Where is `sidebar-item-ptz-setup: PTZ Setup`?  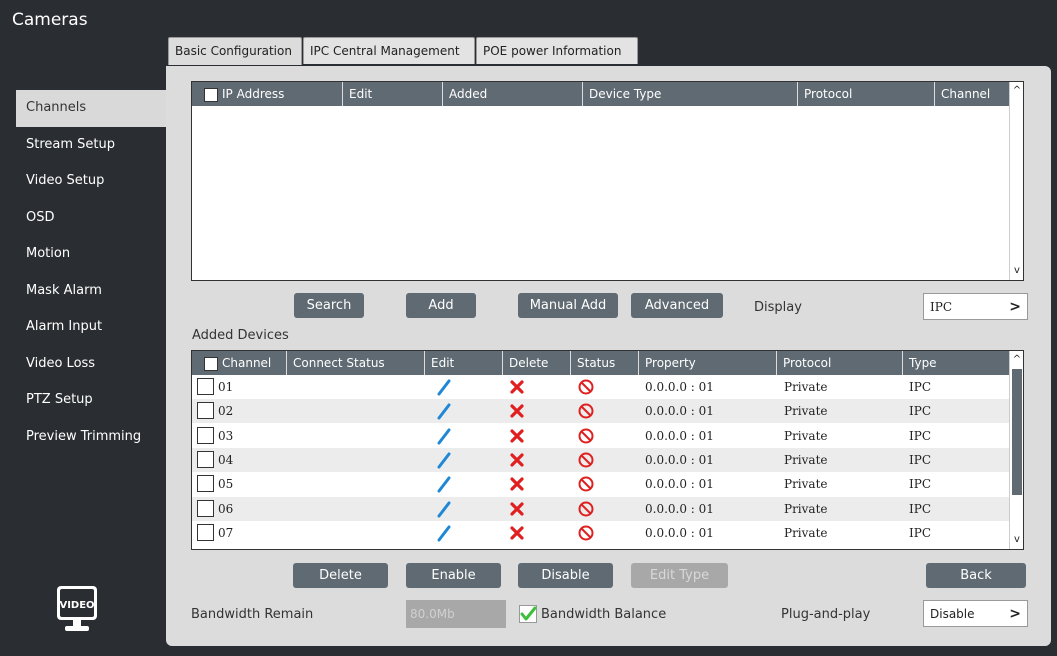
sidebar-item-ptz-setup: PTZ Setup is located at coordinates (83, 400).